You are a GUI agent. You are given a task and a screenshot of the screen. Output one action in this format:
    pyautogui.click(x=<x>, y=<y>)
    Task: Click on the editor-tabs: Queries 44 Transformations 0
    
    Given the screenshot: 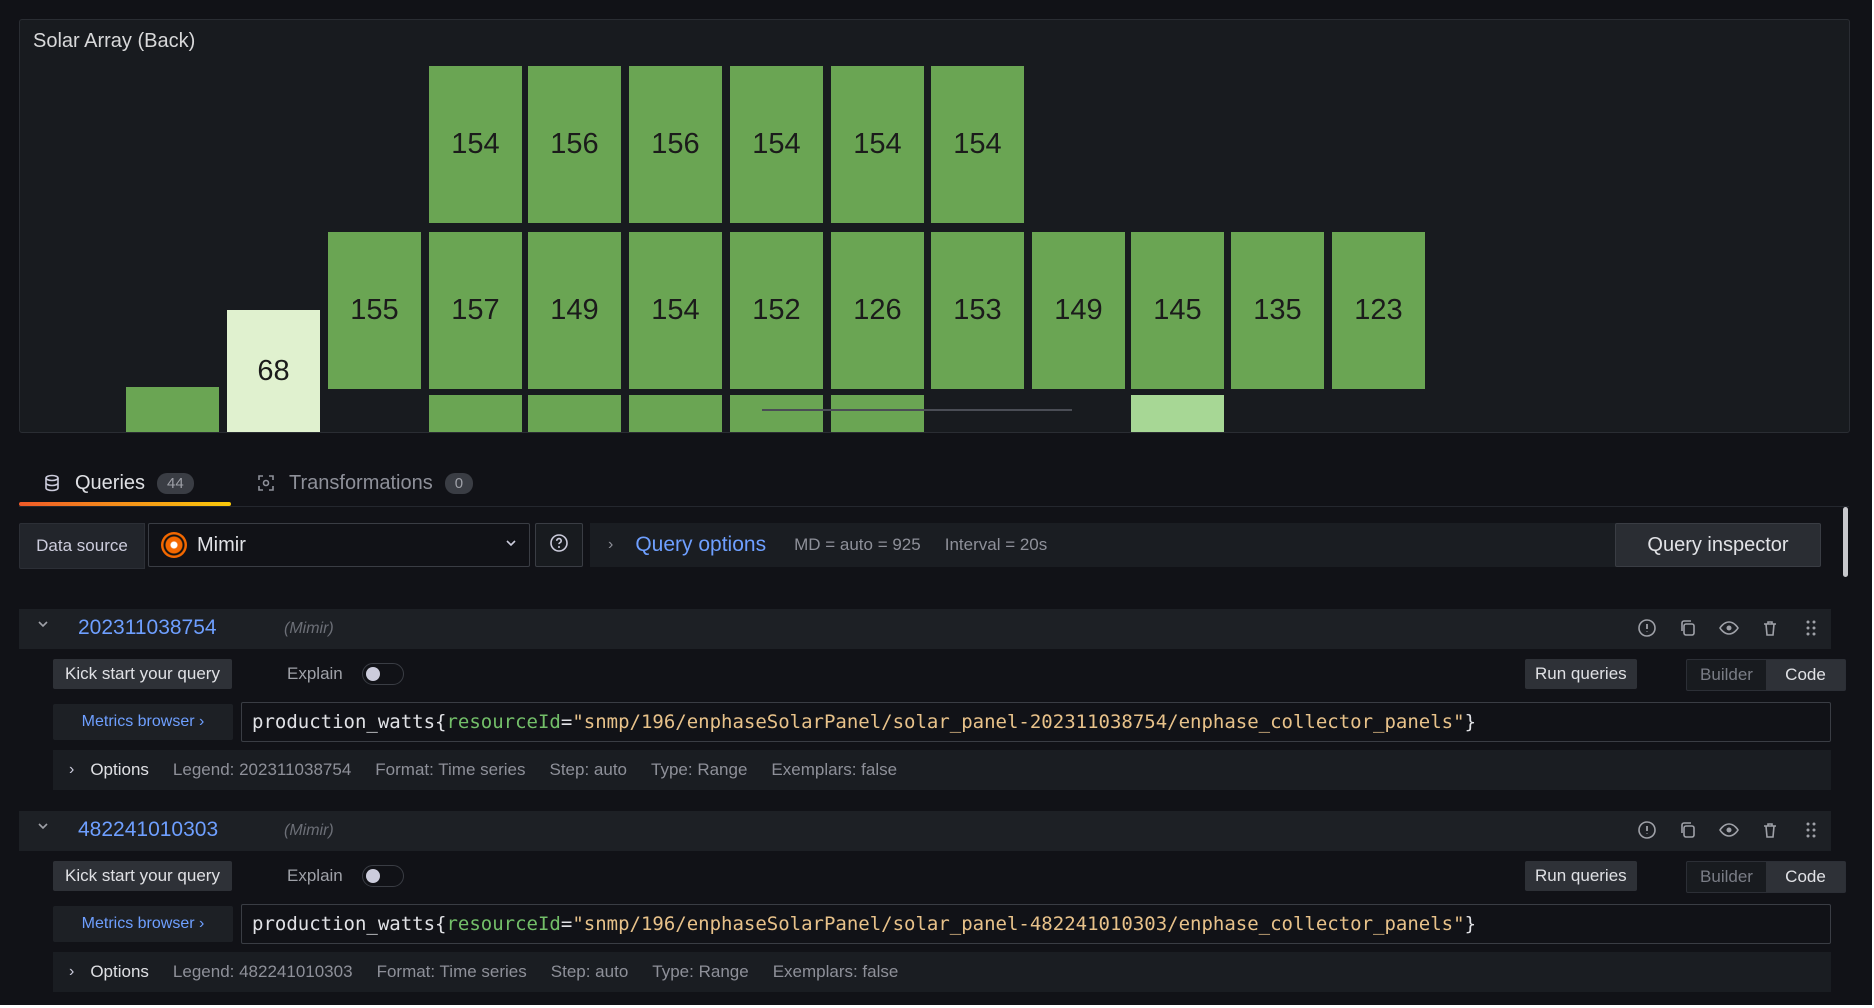 What is the action you would take?
    pyautogui.click(x=934, y=484)
    